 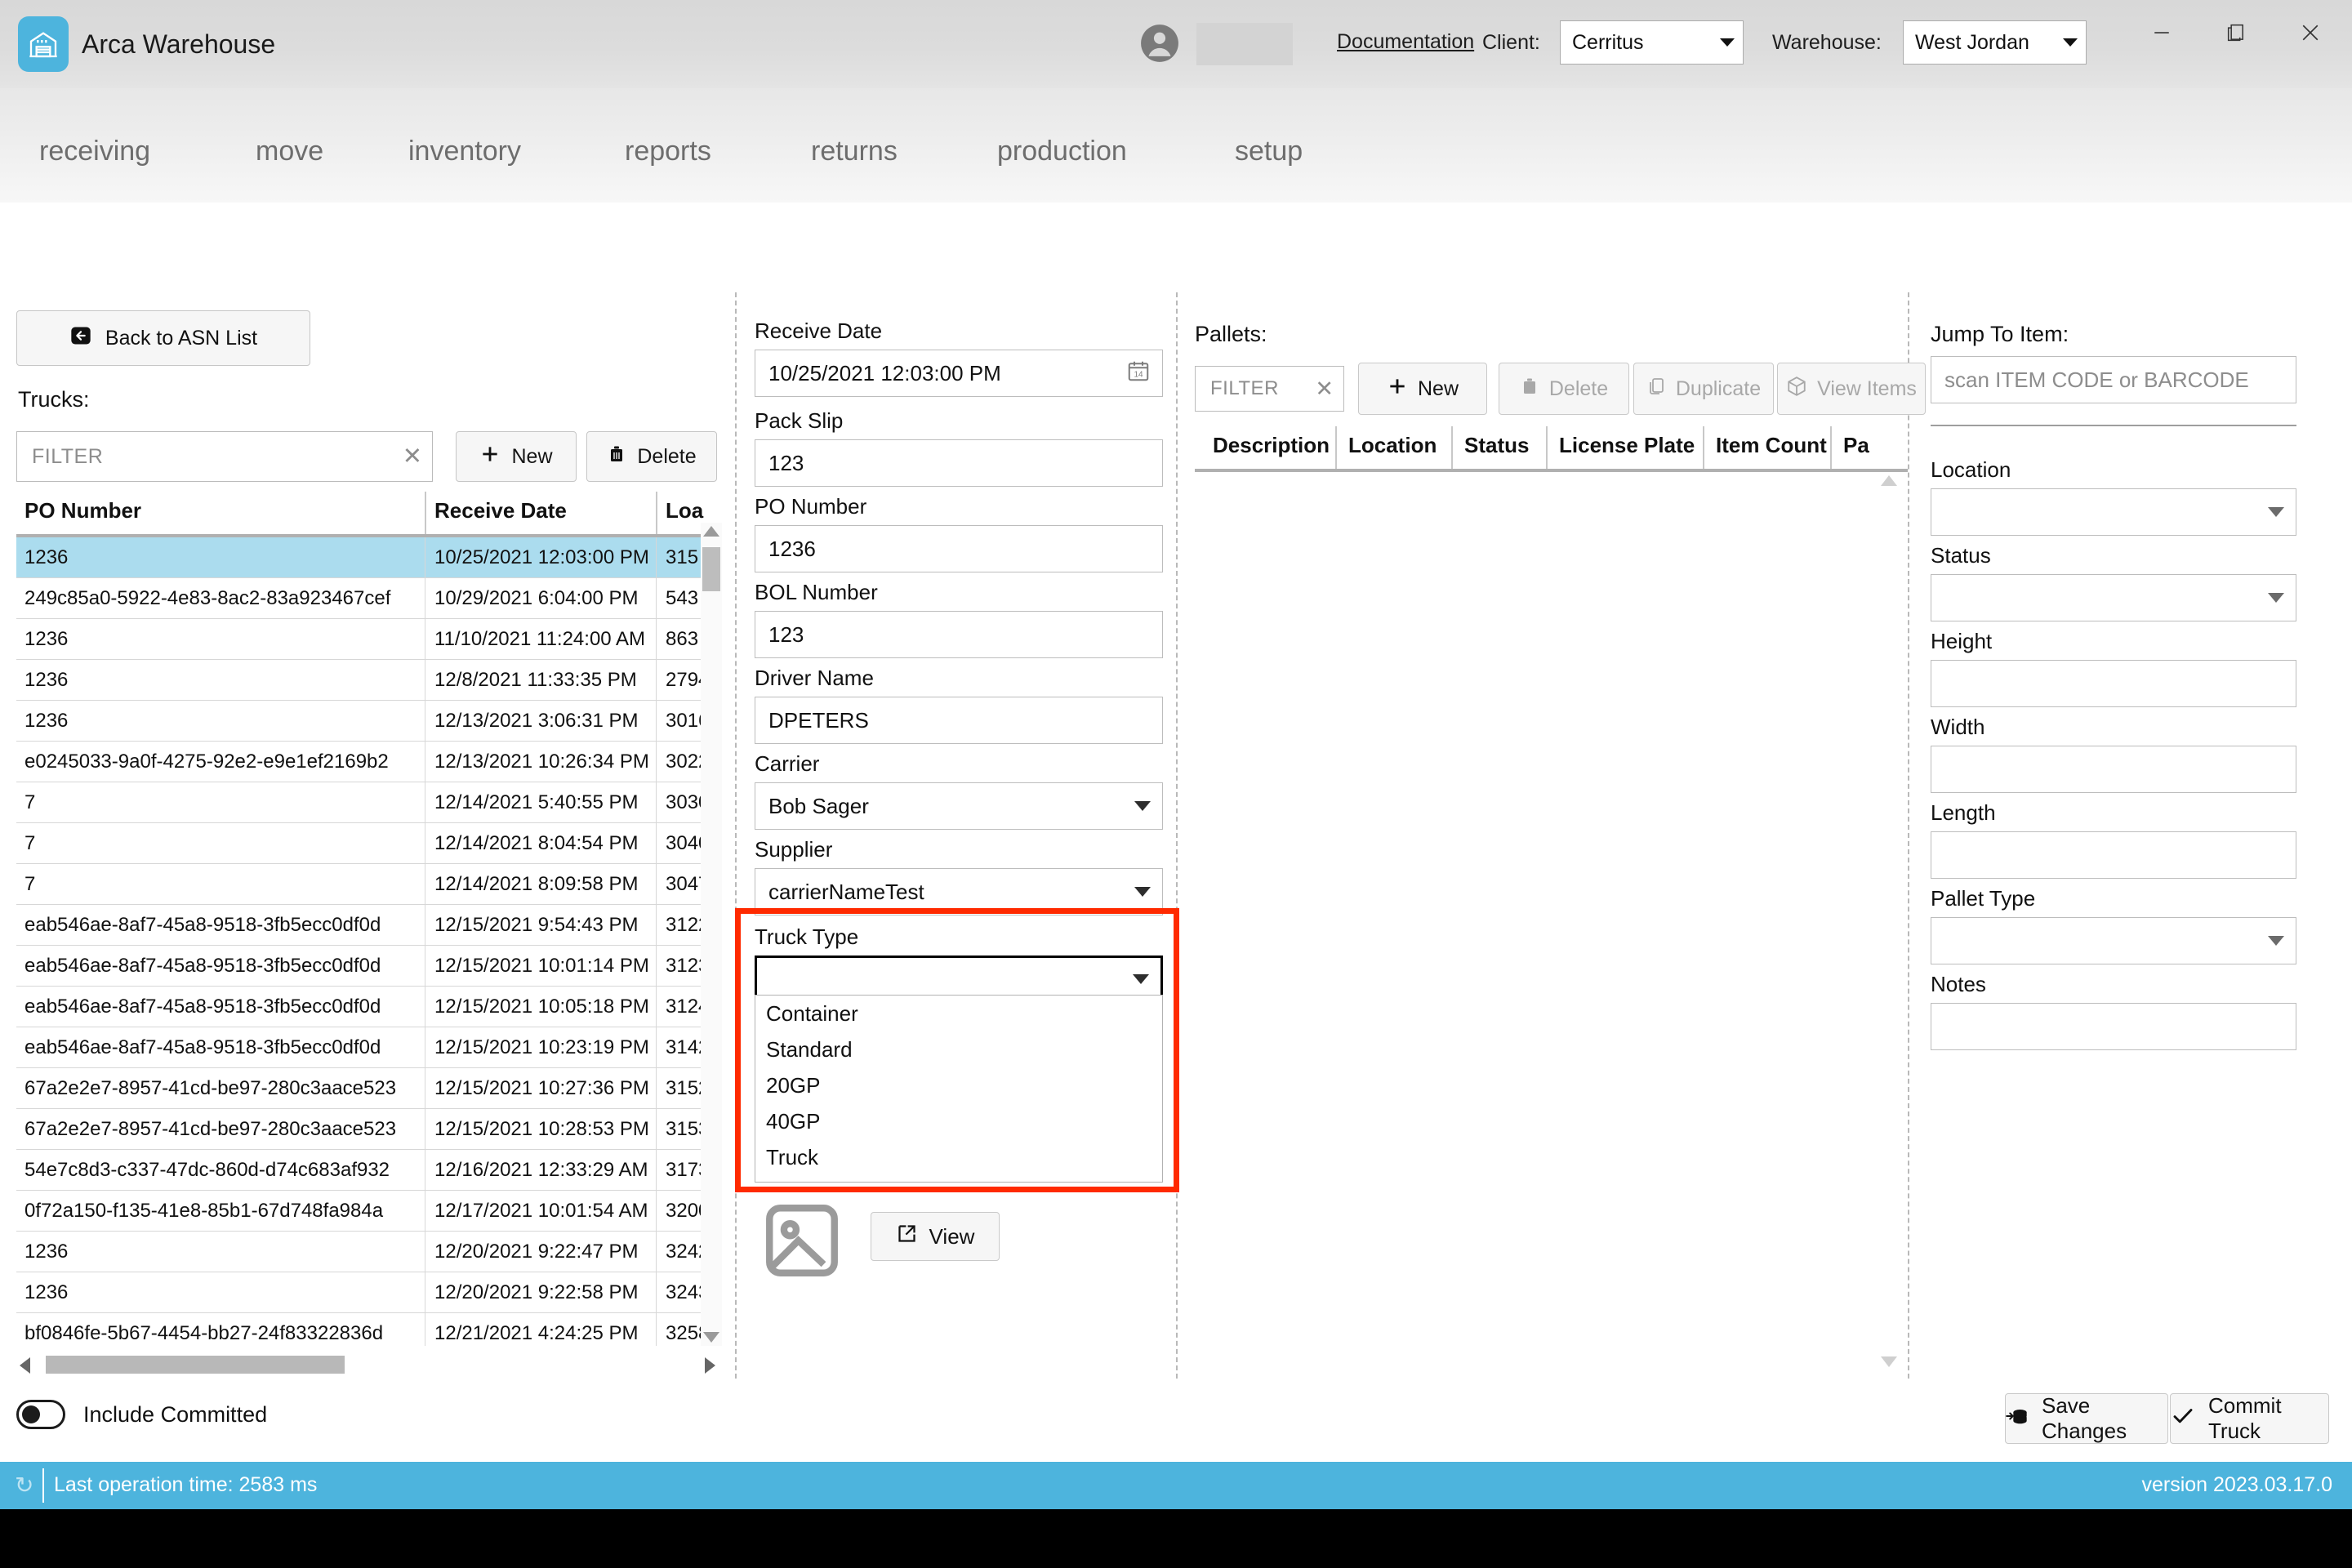 I want to click on nav-item-setup: setup, so click(x=1269, y=151).